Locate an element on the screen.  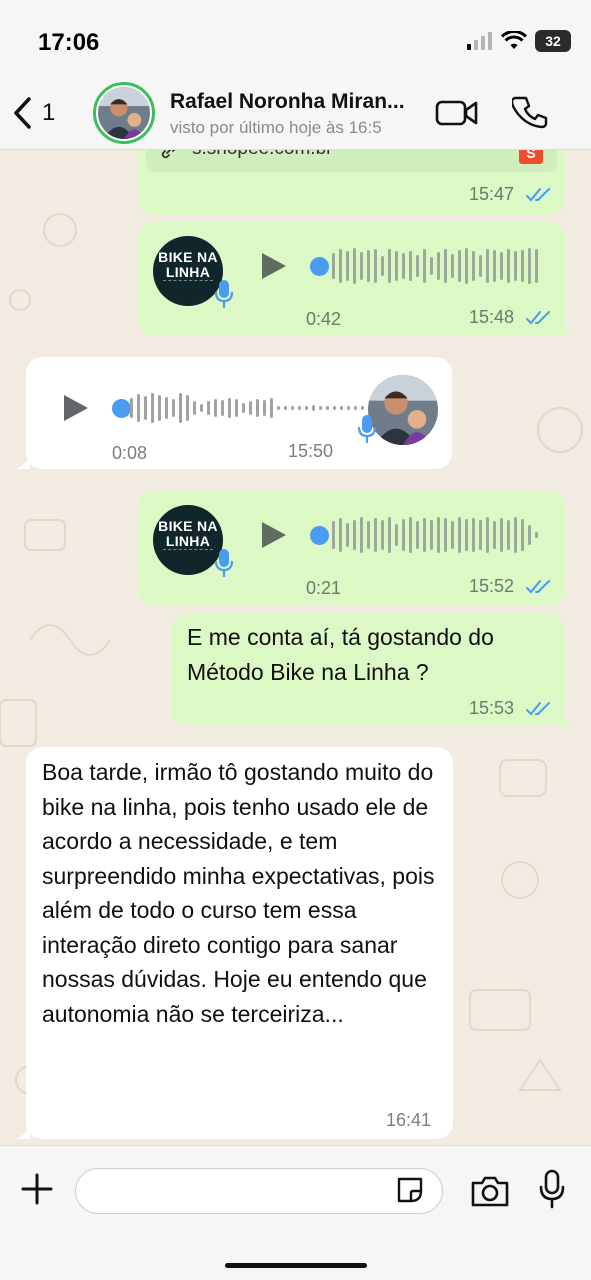
home-indicator is located at coordinates (296, 1265).